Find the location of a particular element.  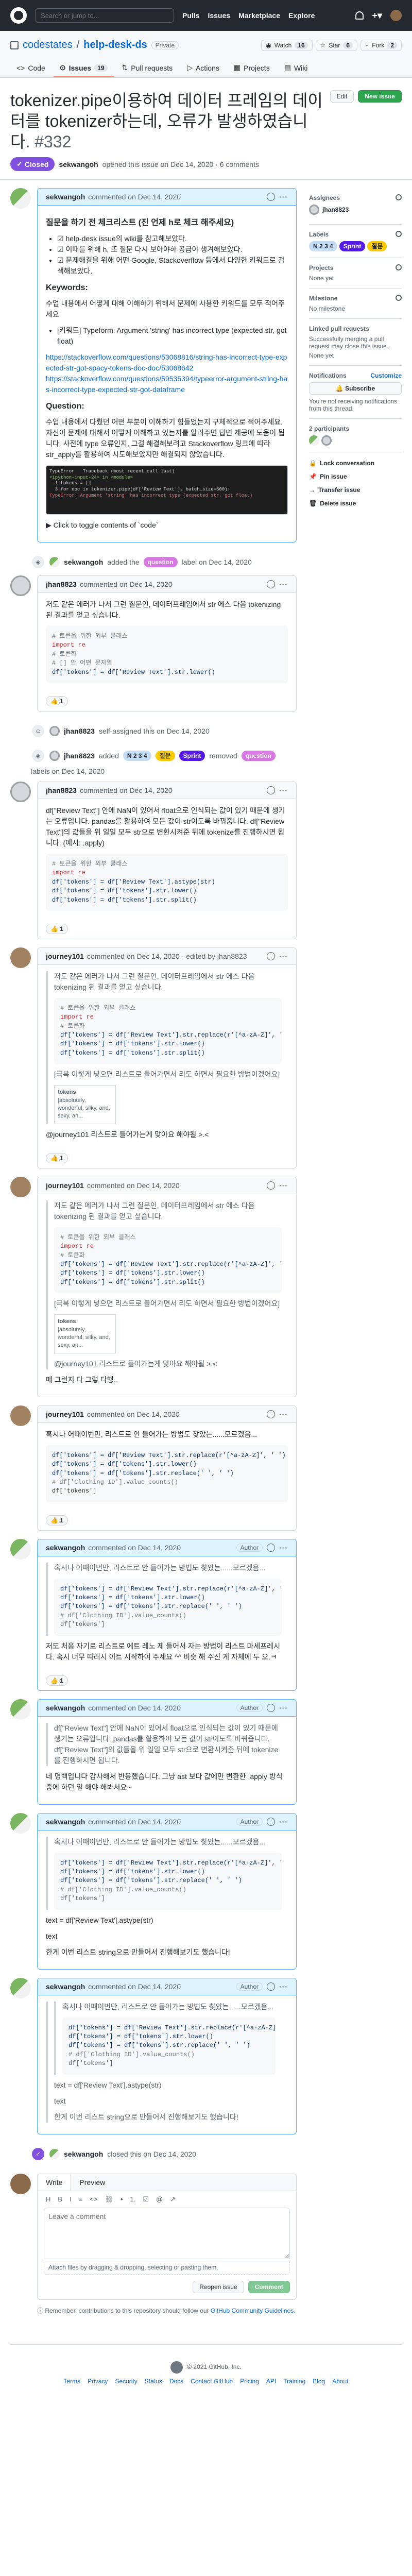

community-guidelines-link: GitHub Community Guidelines. is located at coordinates (254, 2310).